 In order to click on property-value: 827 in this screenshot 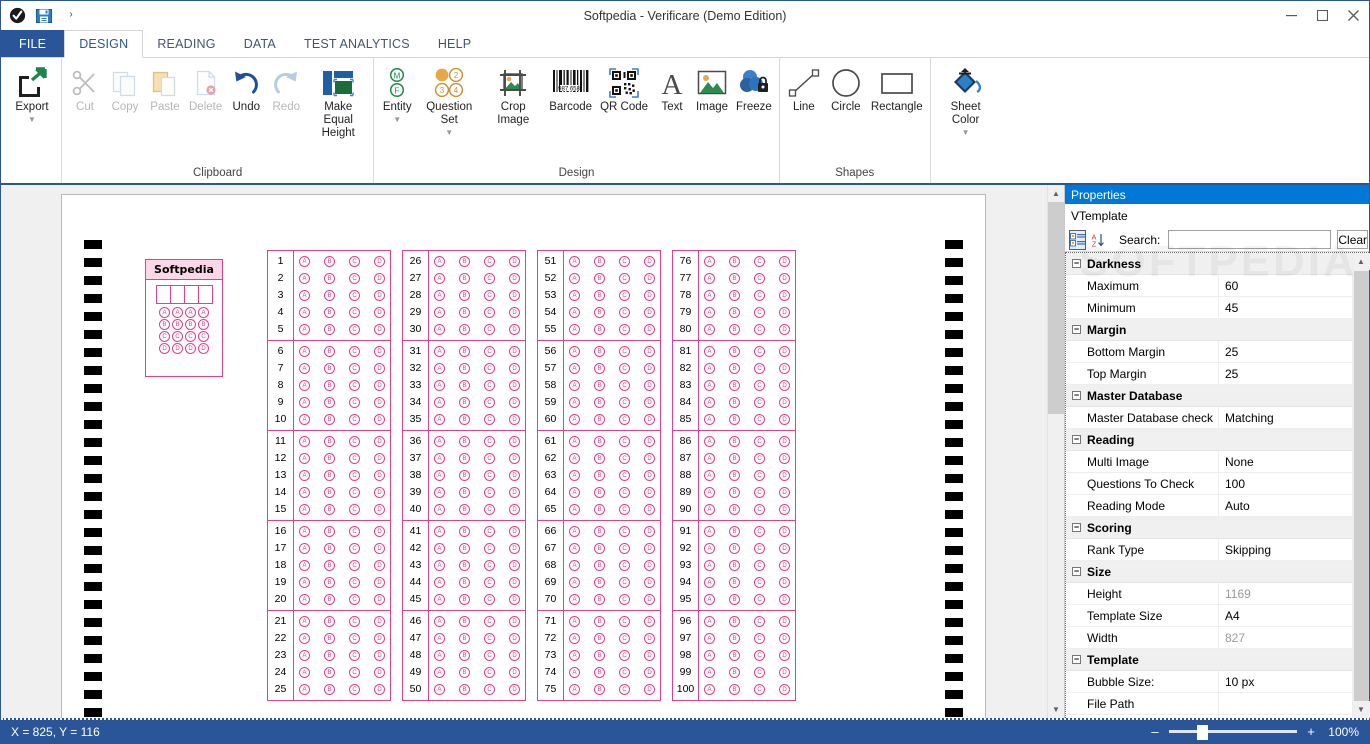, I will do `click(1285, 637)`.